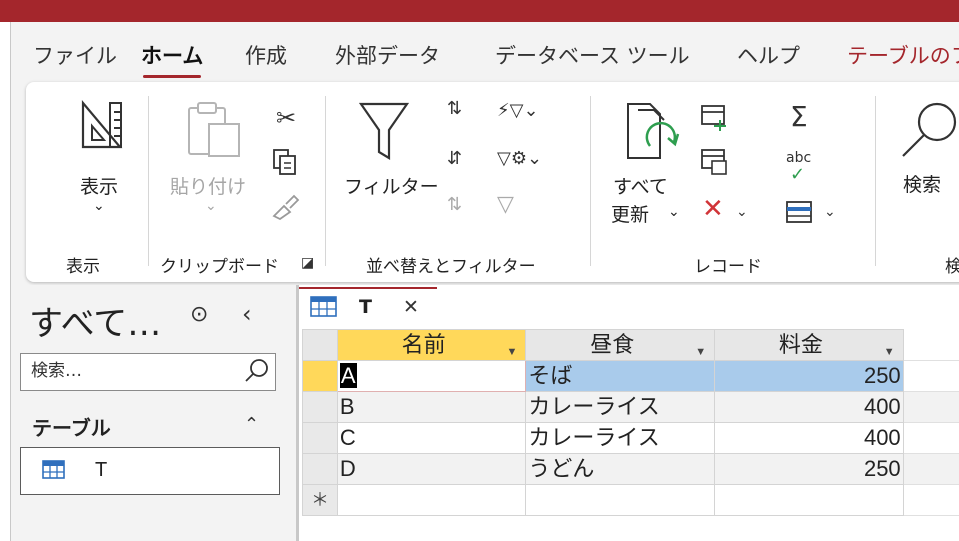  I want to click on menu-bar: ファイル ホーム 作成 外部データ データベース ツール ヘルプ テーブルのフ, so click(485, 51).